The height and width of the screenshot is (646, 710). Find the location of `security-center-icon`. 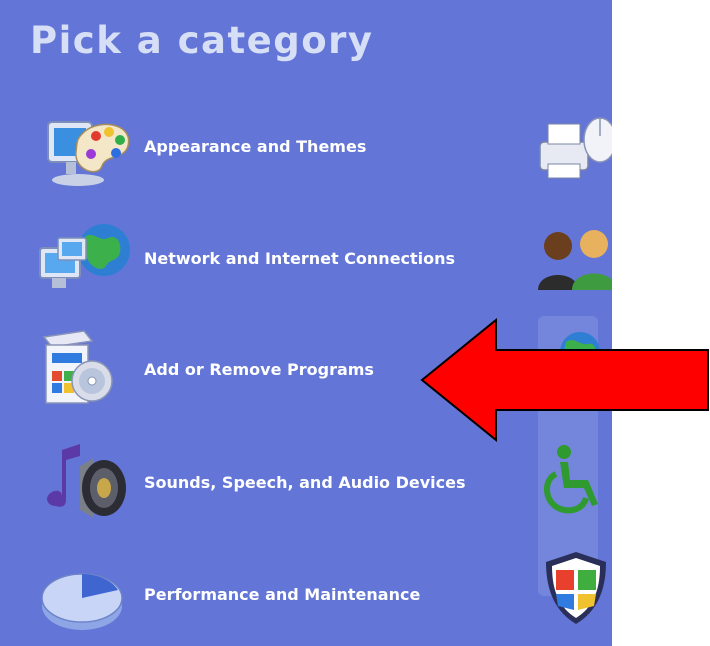

security-center-icon is located at coordinates (574, 588).